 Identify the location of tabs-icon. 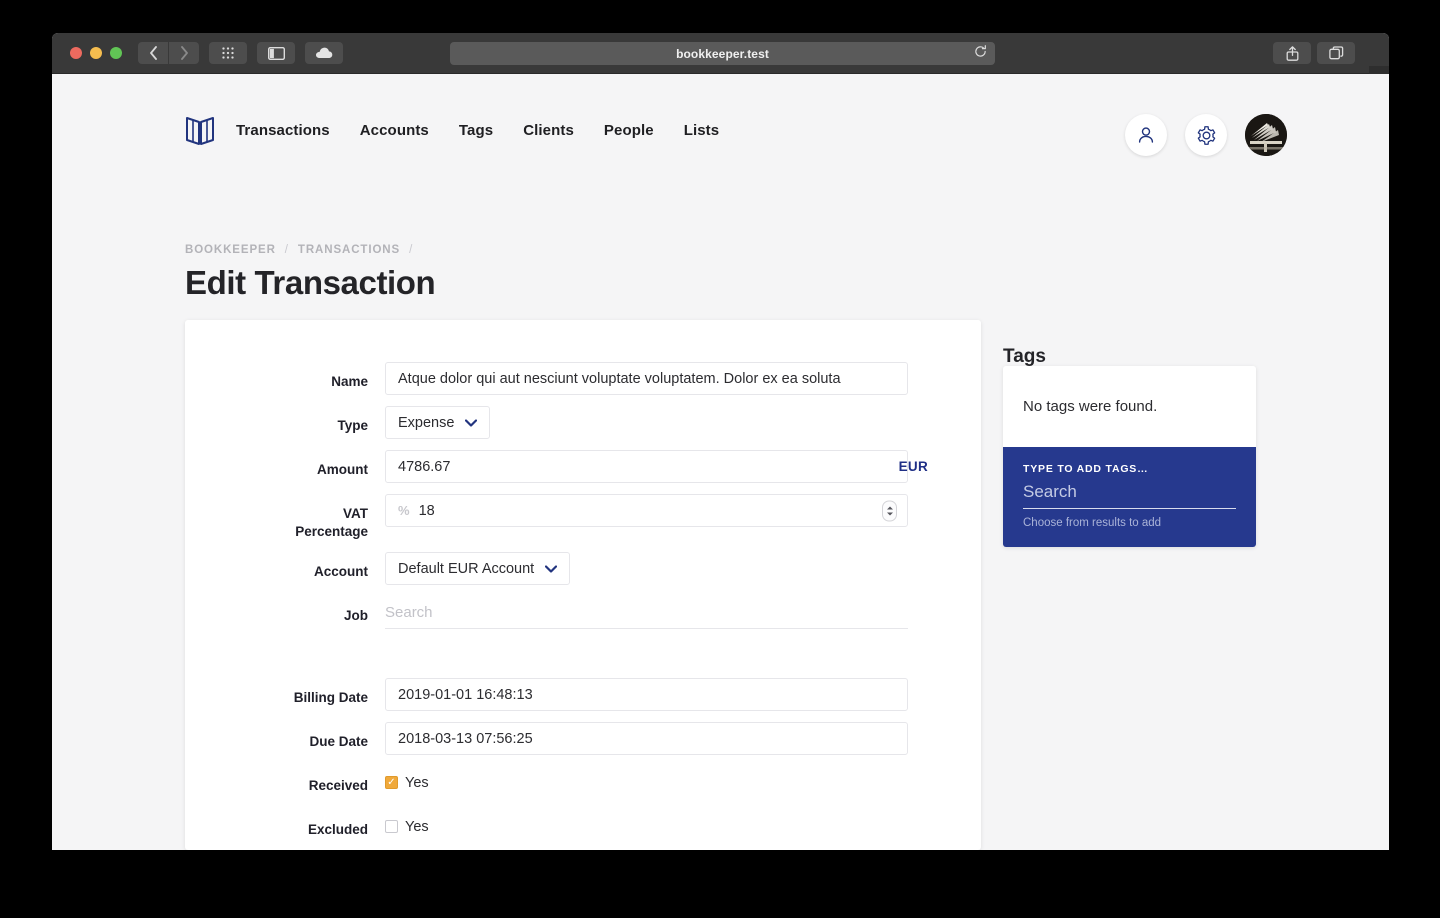
(1335, 53).